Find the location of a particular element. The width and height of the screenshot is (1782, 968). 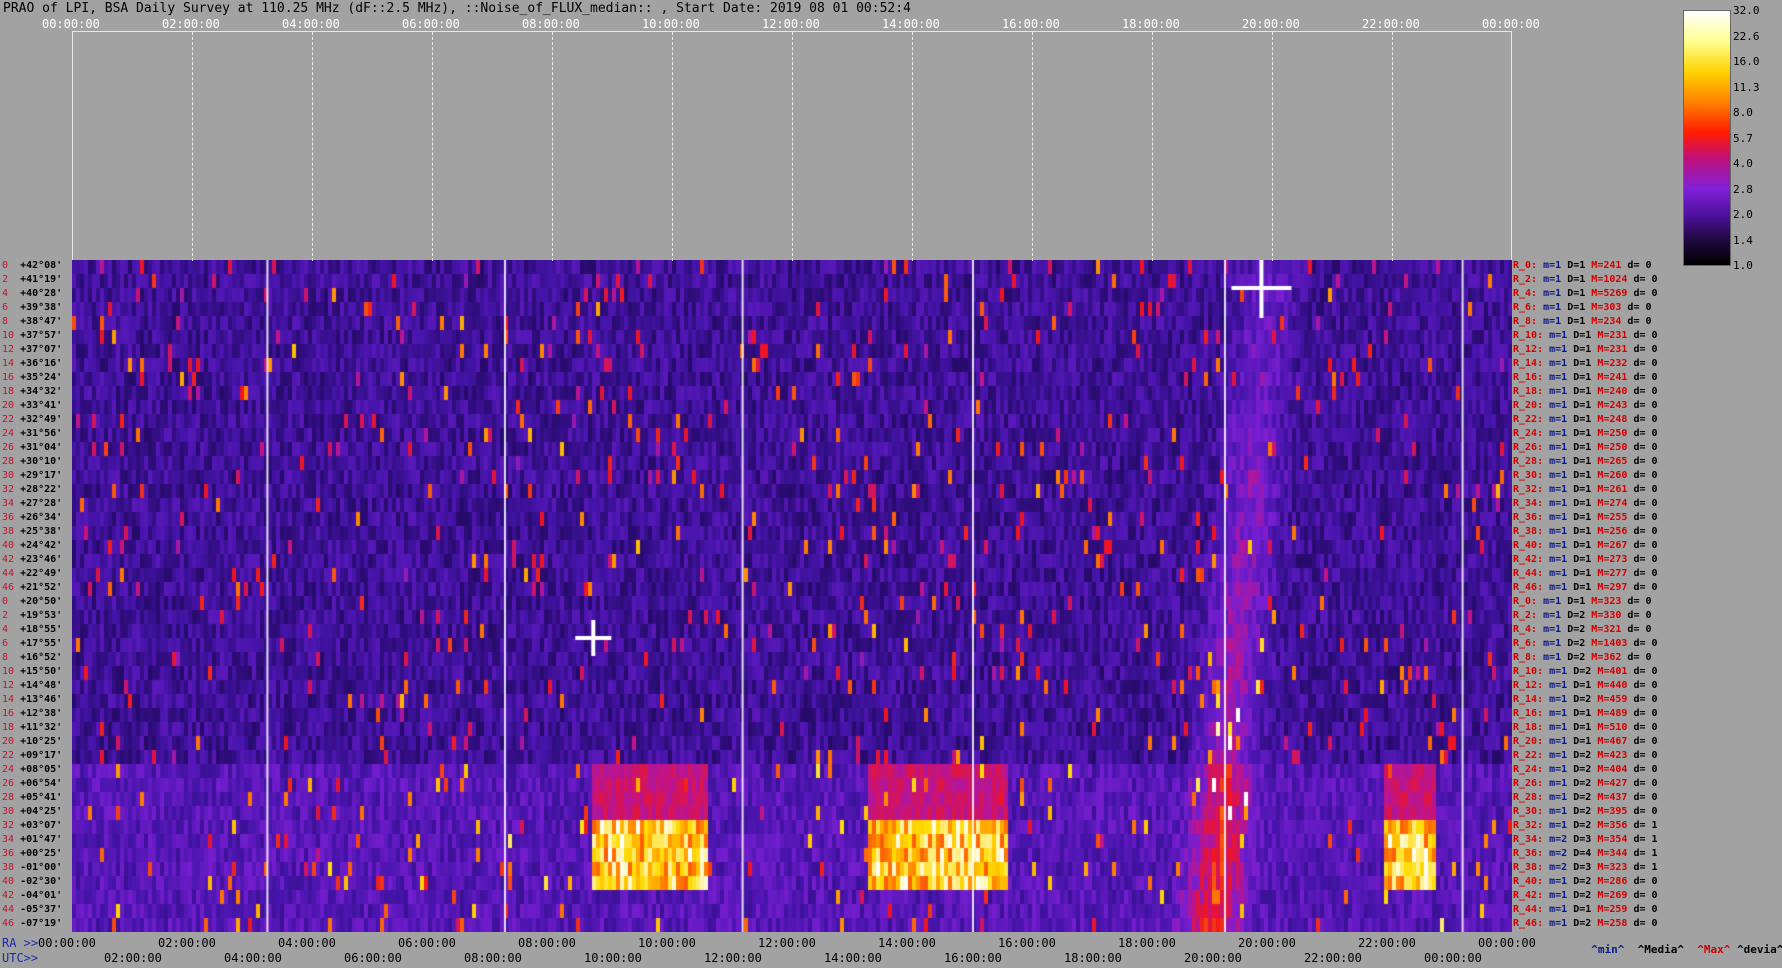

row-number: 12 is located at coordinates (11, 349).